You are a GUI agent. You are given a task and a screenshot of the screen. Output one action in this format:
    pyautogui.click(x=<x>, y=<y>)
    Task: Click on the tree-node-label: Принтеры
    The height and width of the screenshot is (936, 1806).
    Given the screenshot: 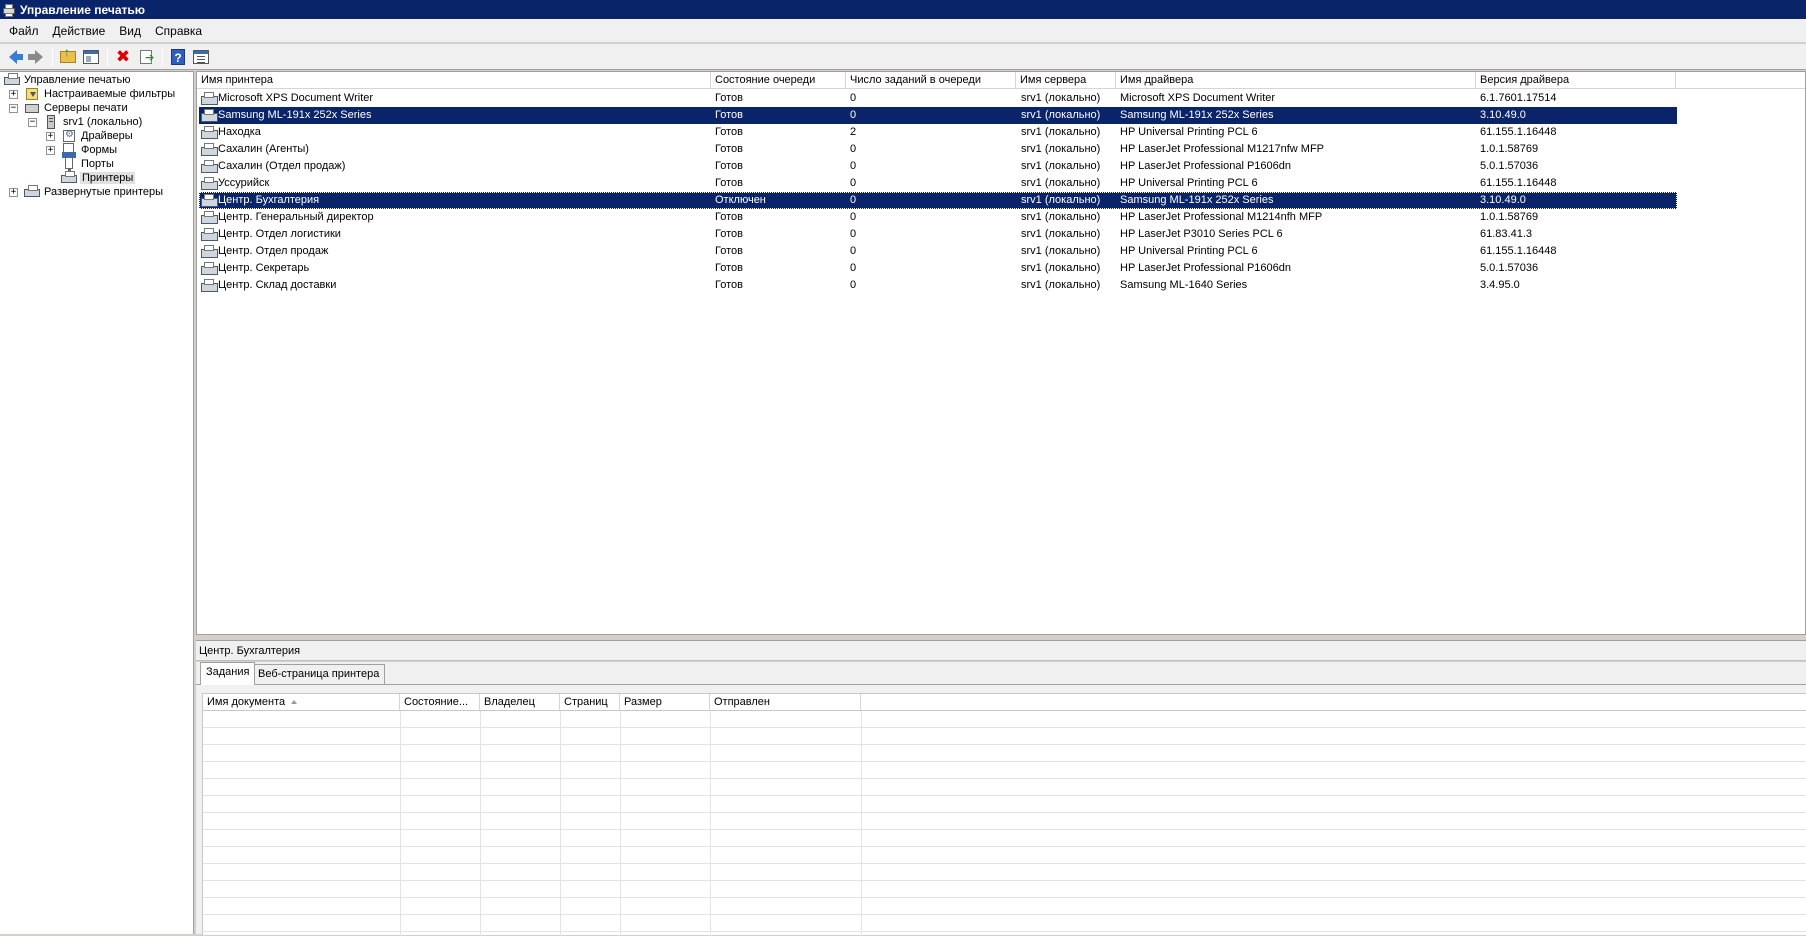 What is the action you would take?
    pyautogui.click(x=108, y=178)
    